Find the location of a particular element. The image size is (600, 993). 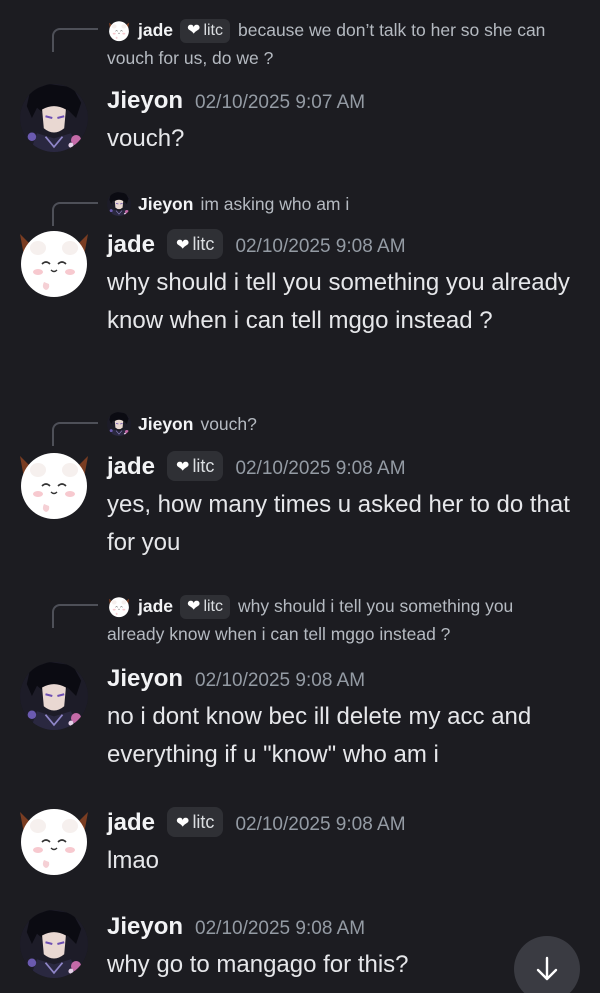

reply-preview: Jieyon im asking who am i is located at coordinates (311, 208).